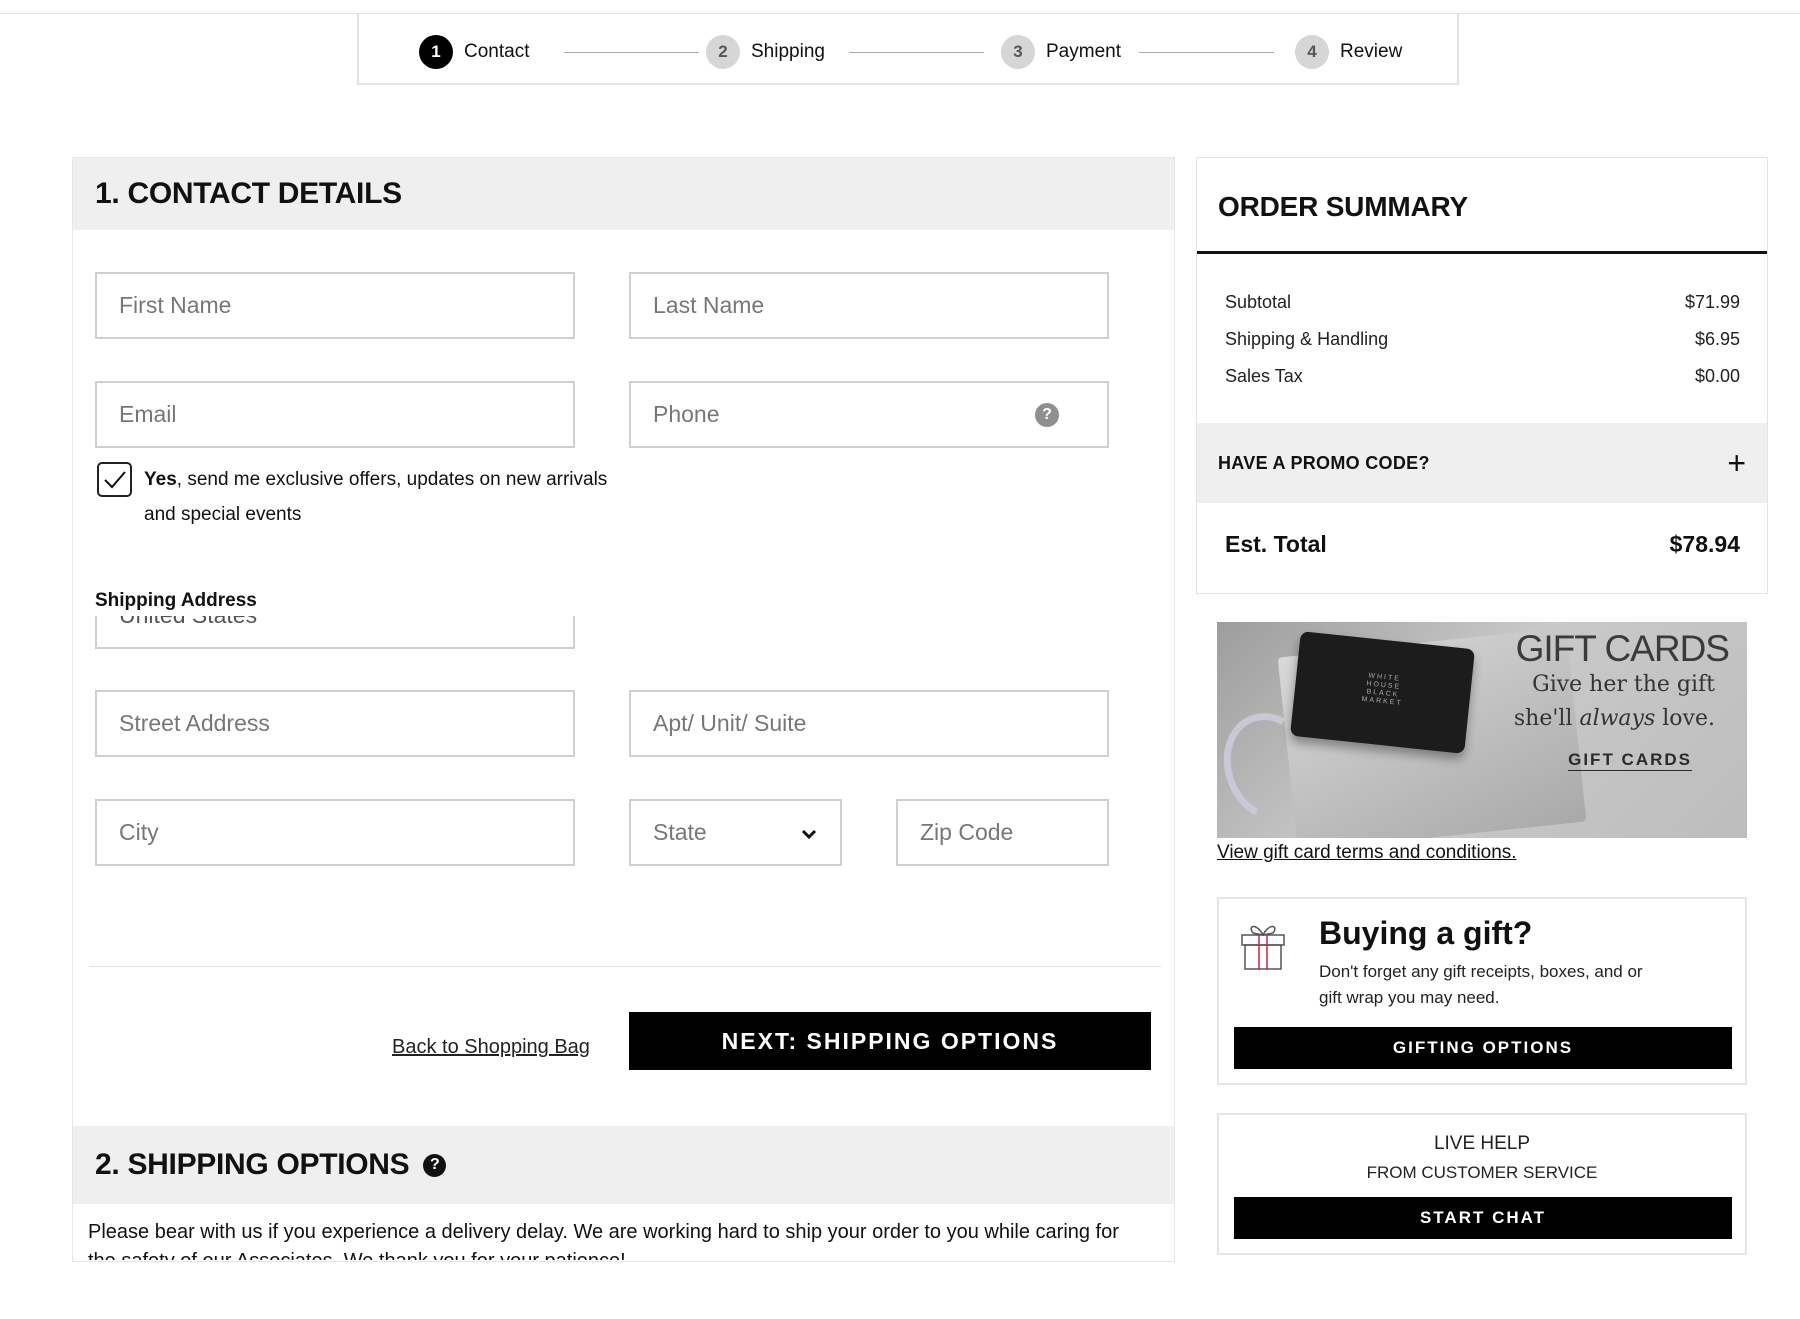  Describe the element at coordinates (869, 414) in the screenshot. I see `phone-field: ?` at that location.